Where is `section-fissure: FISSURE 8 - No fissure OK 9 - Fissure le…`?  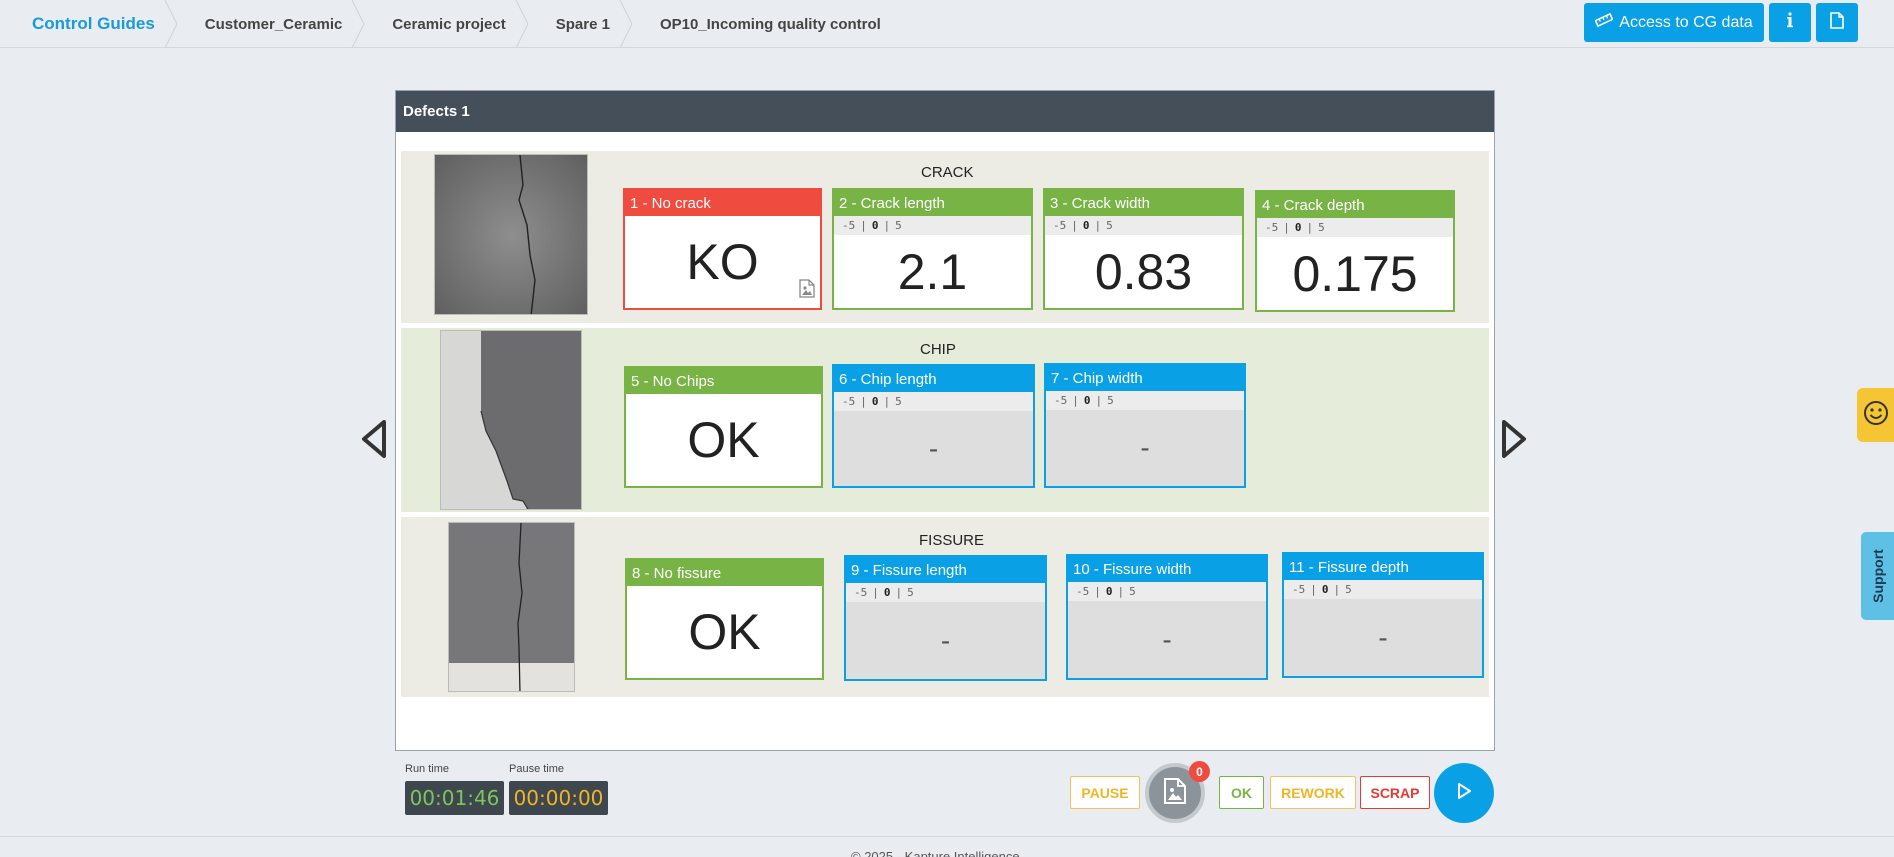
section-fissure: FISSURE 8 - No fissure OK 9 - Fissure le… is located at coordinates (945, 607).